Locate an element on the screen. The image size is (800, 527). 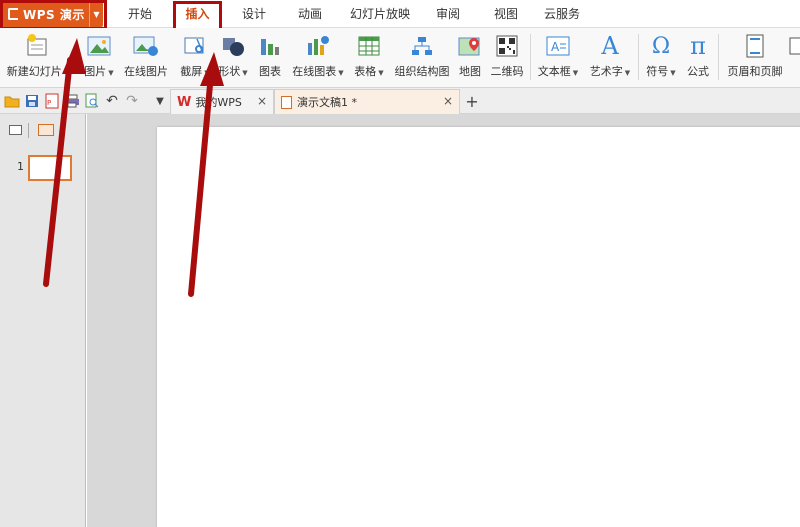
tab-insert: 插入 is located at coordinates (197, 14).